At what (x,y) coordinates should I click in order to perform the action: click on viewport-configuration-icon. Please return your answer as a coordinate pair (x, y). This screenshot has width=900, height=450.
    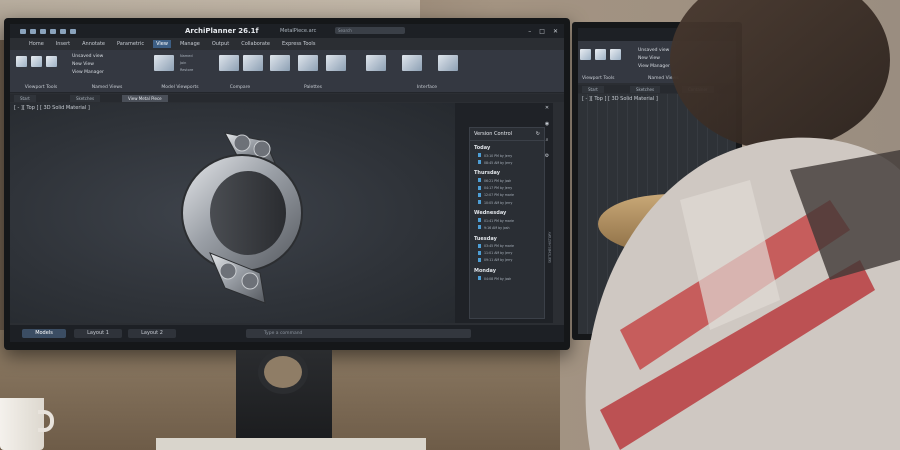
    Looking at the image, I should click on (164, 63).